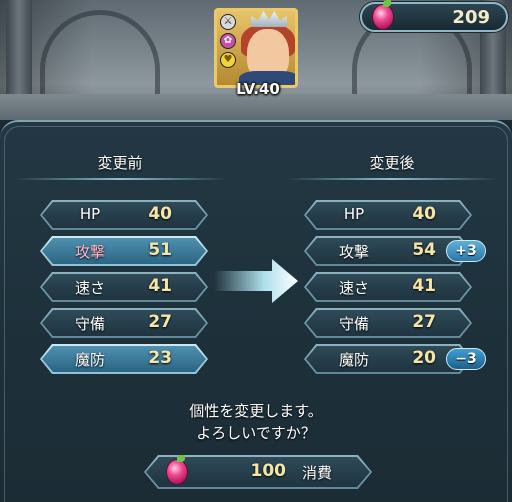 The image size is (512, 502). Describe the element at coordinates (471, 17) in the screenshot. I see `orb-count: 209` at that location.